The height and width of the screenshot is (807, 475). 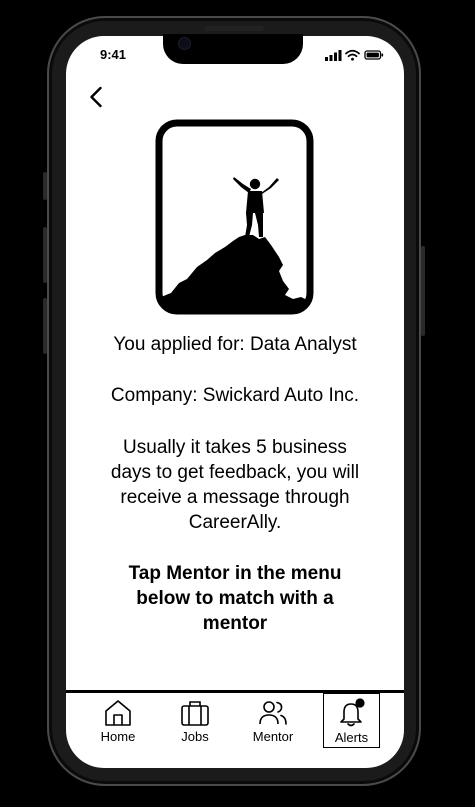 I want to click on nav-item-alerts: Alerts, so click(x=351, y=720).